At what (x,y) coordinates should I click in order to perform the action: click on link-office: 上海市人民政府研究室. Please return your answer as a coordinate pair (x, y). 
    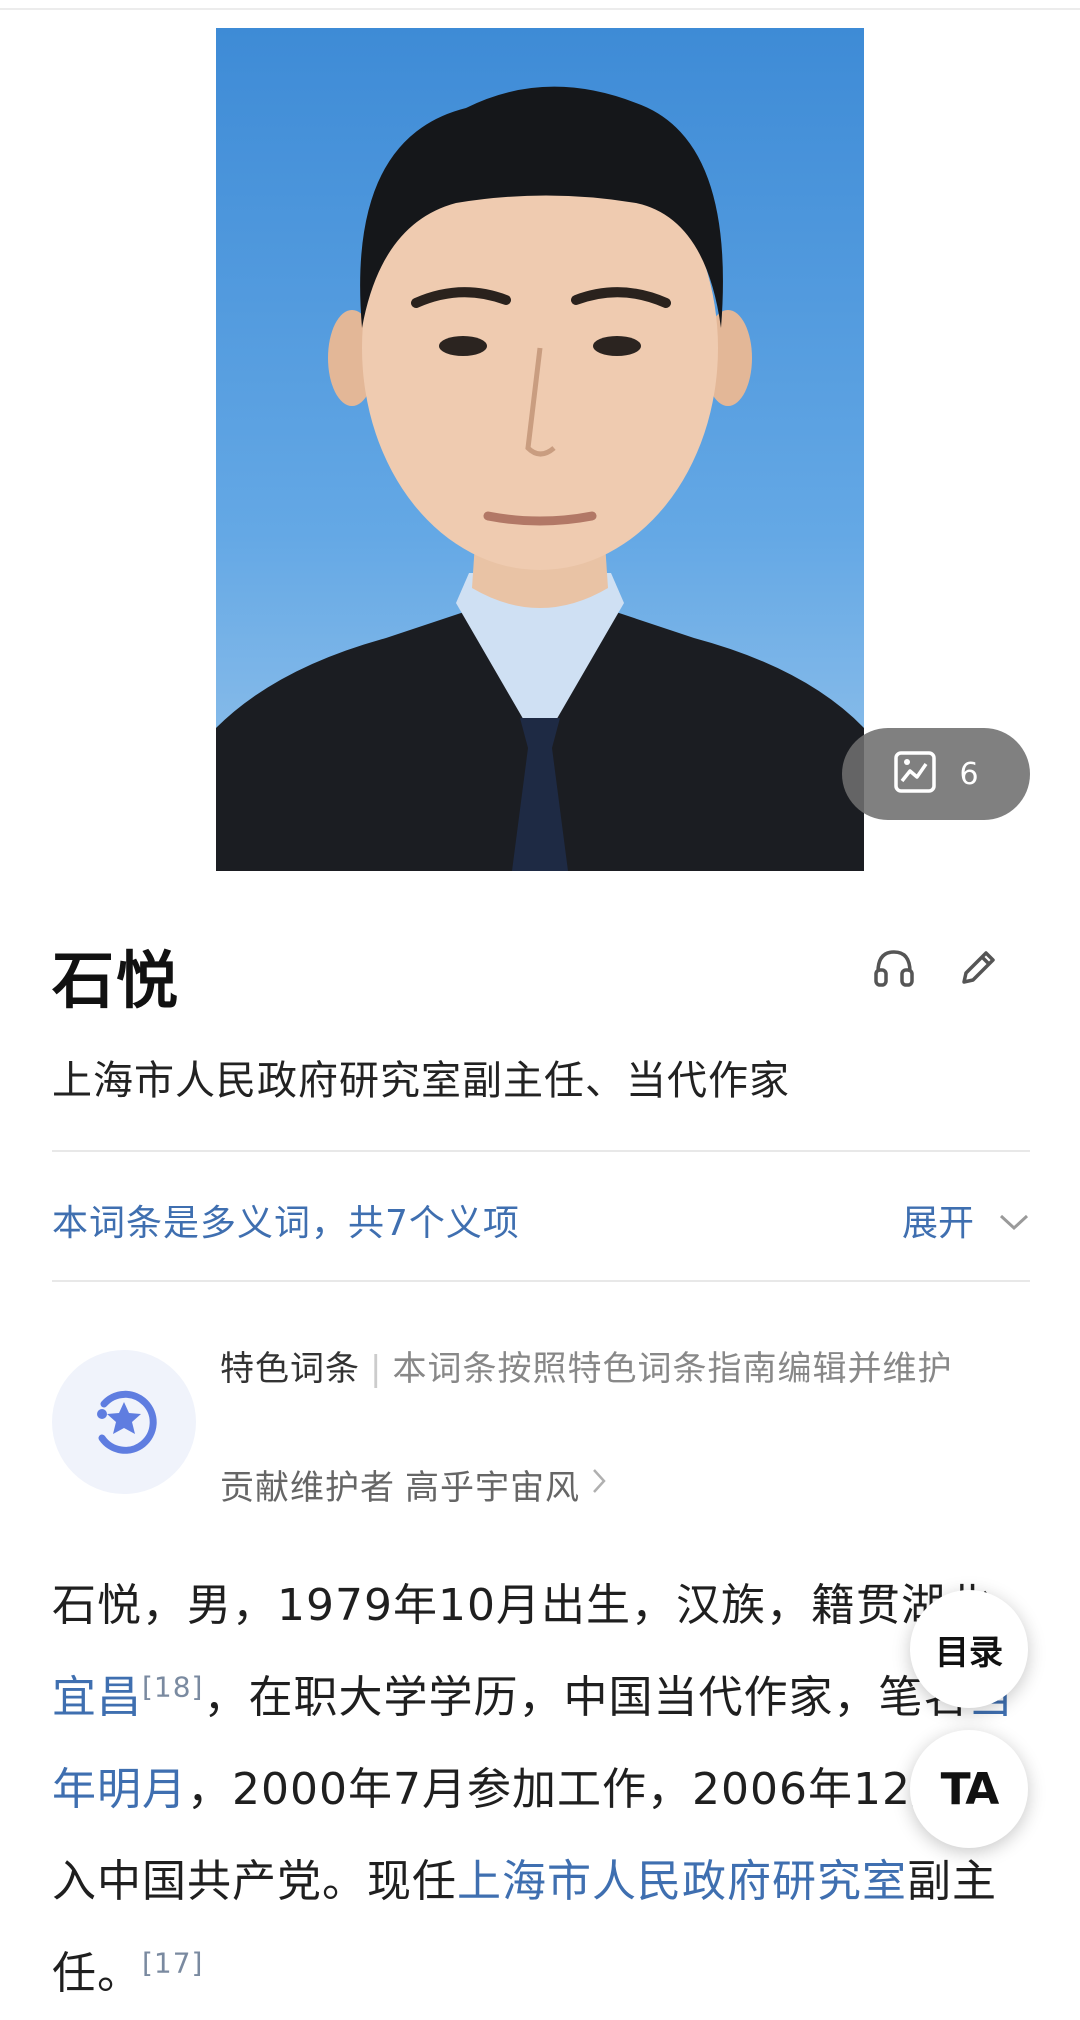
    Looking at the image, I should click on (682, 1881).